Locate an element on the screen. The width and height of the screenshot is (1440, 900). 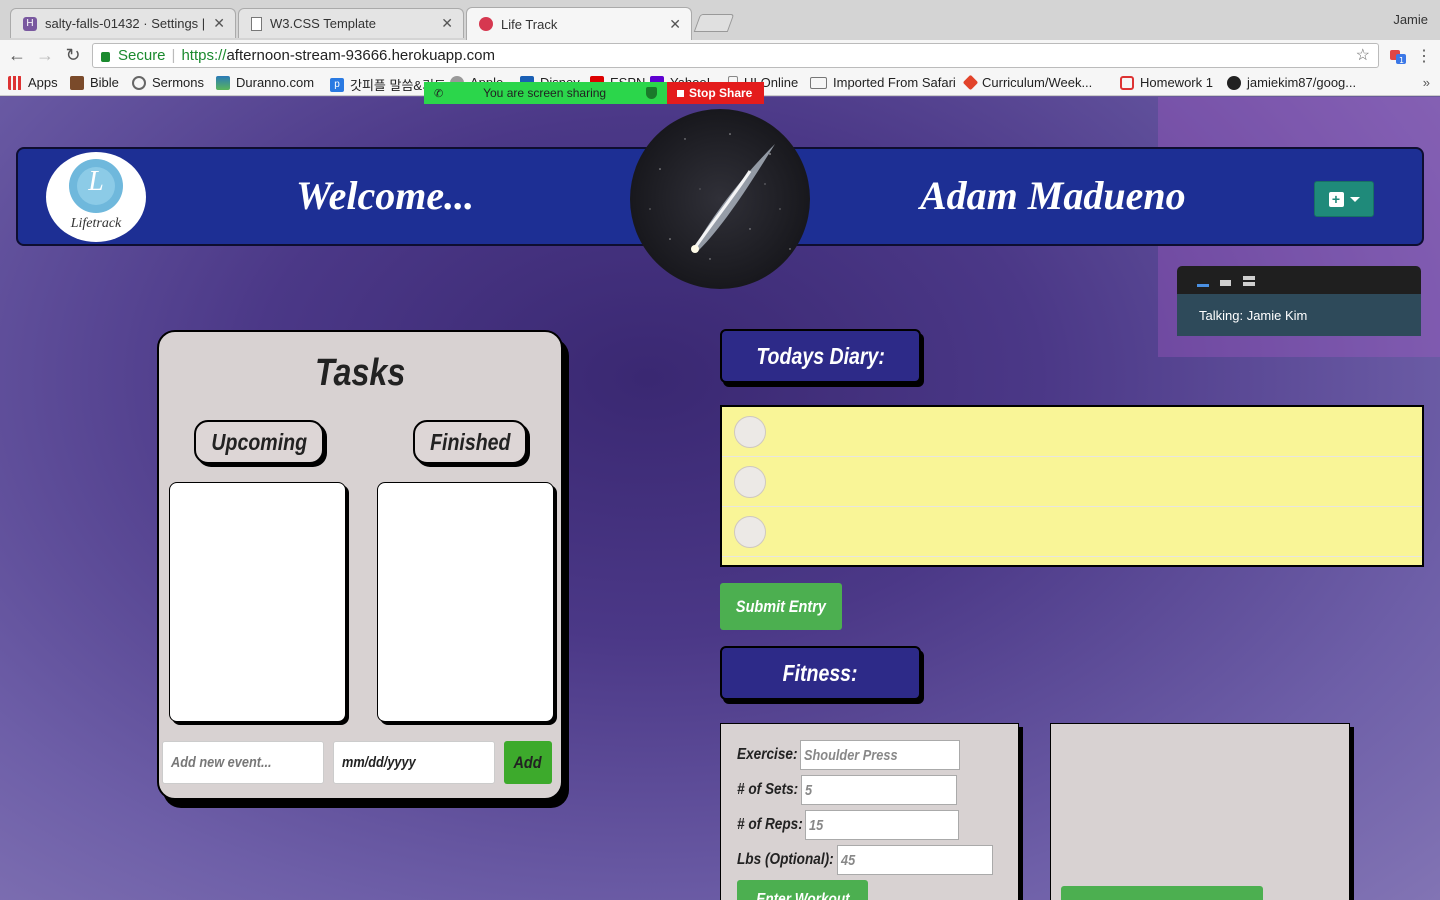
exercise-label: Exercise: is located at coordinates (767, 754).